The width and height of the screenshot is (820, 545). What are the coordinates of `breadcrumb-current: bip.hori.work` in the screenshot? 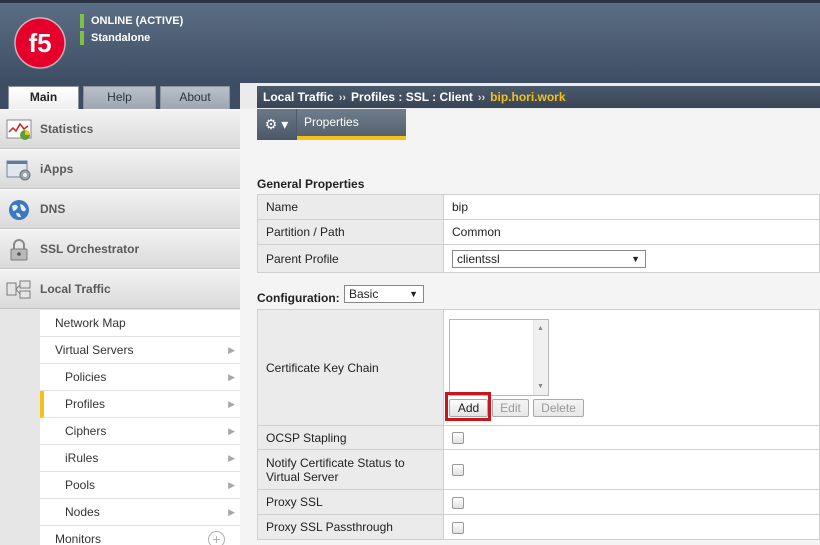 It's located at (528, 97).